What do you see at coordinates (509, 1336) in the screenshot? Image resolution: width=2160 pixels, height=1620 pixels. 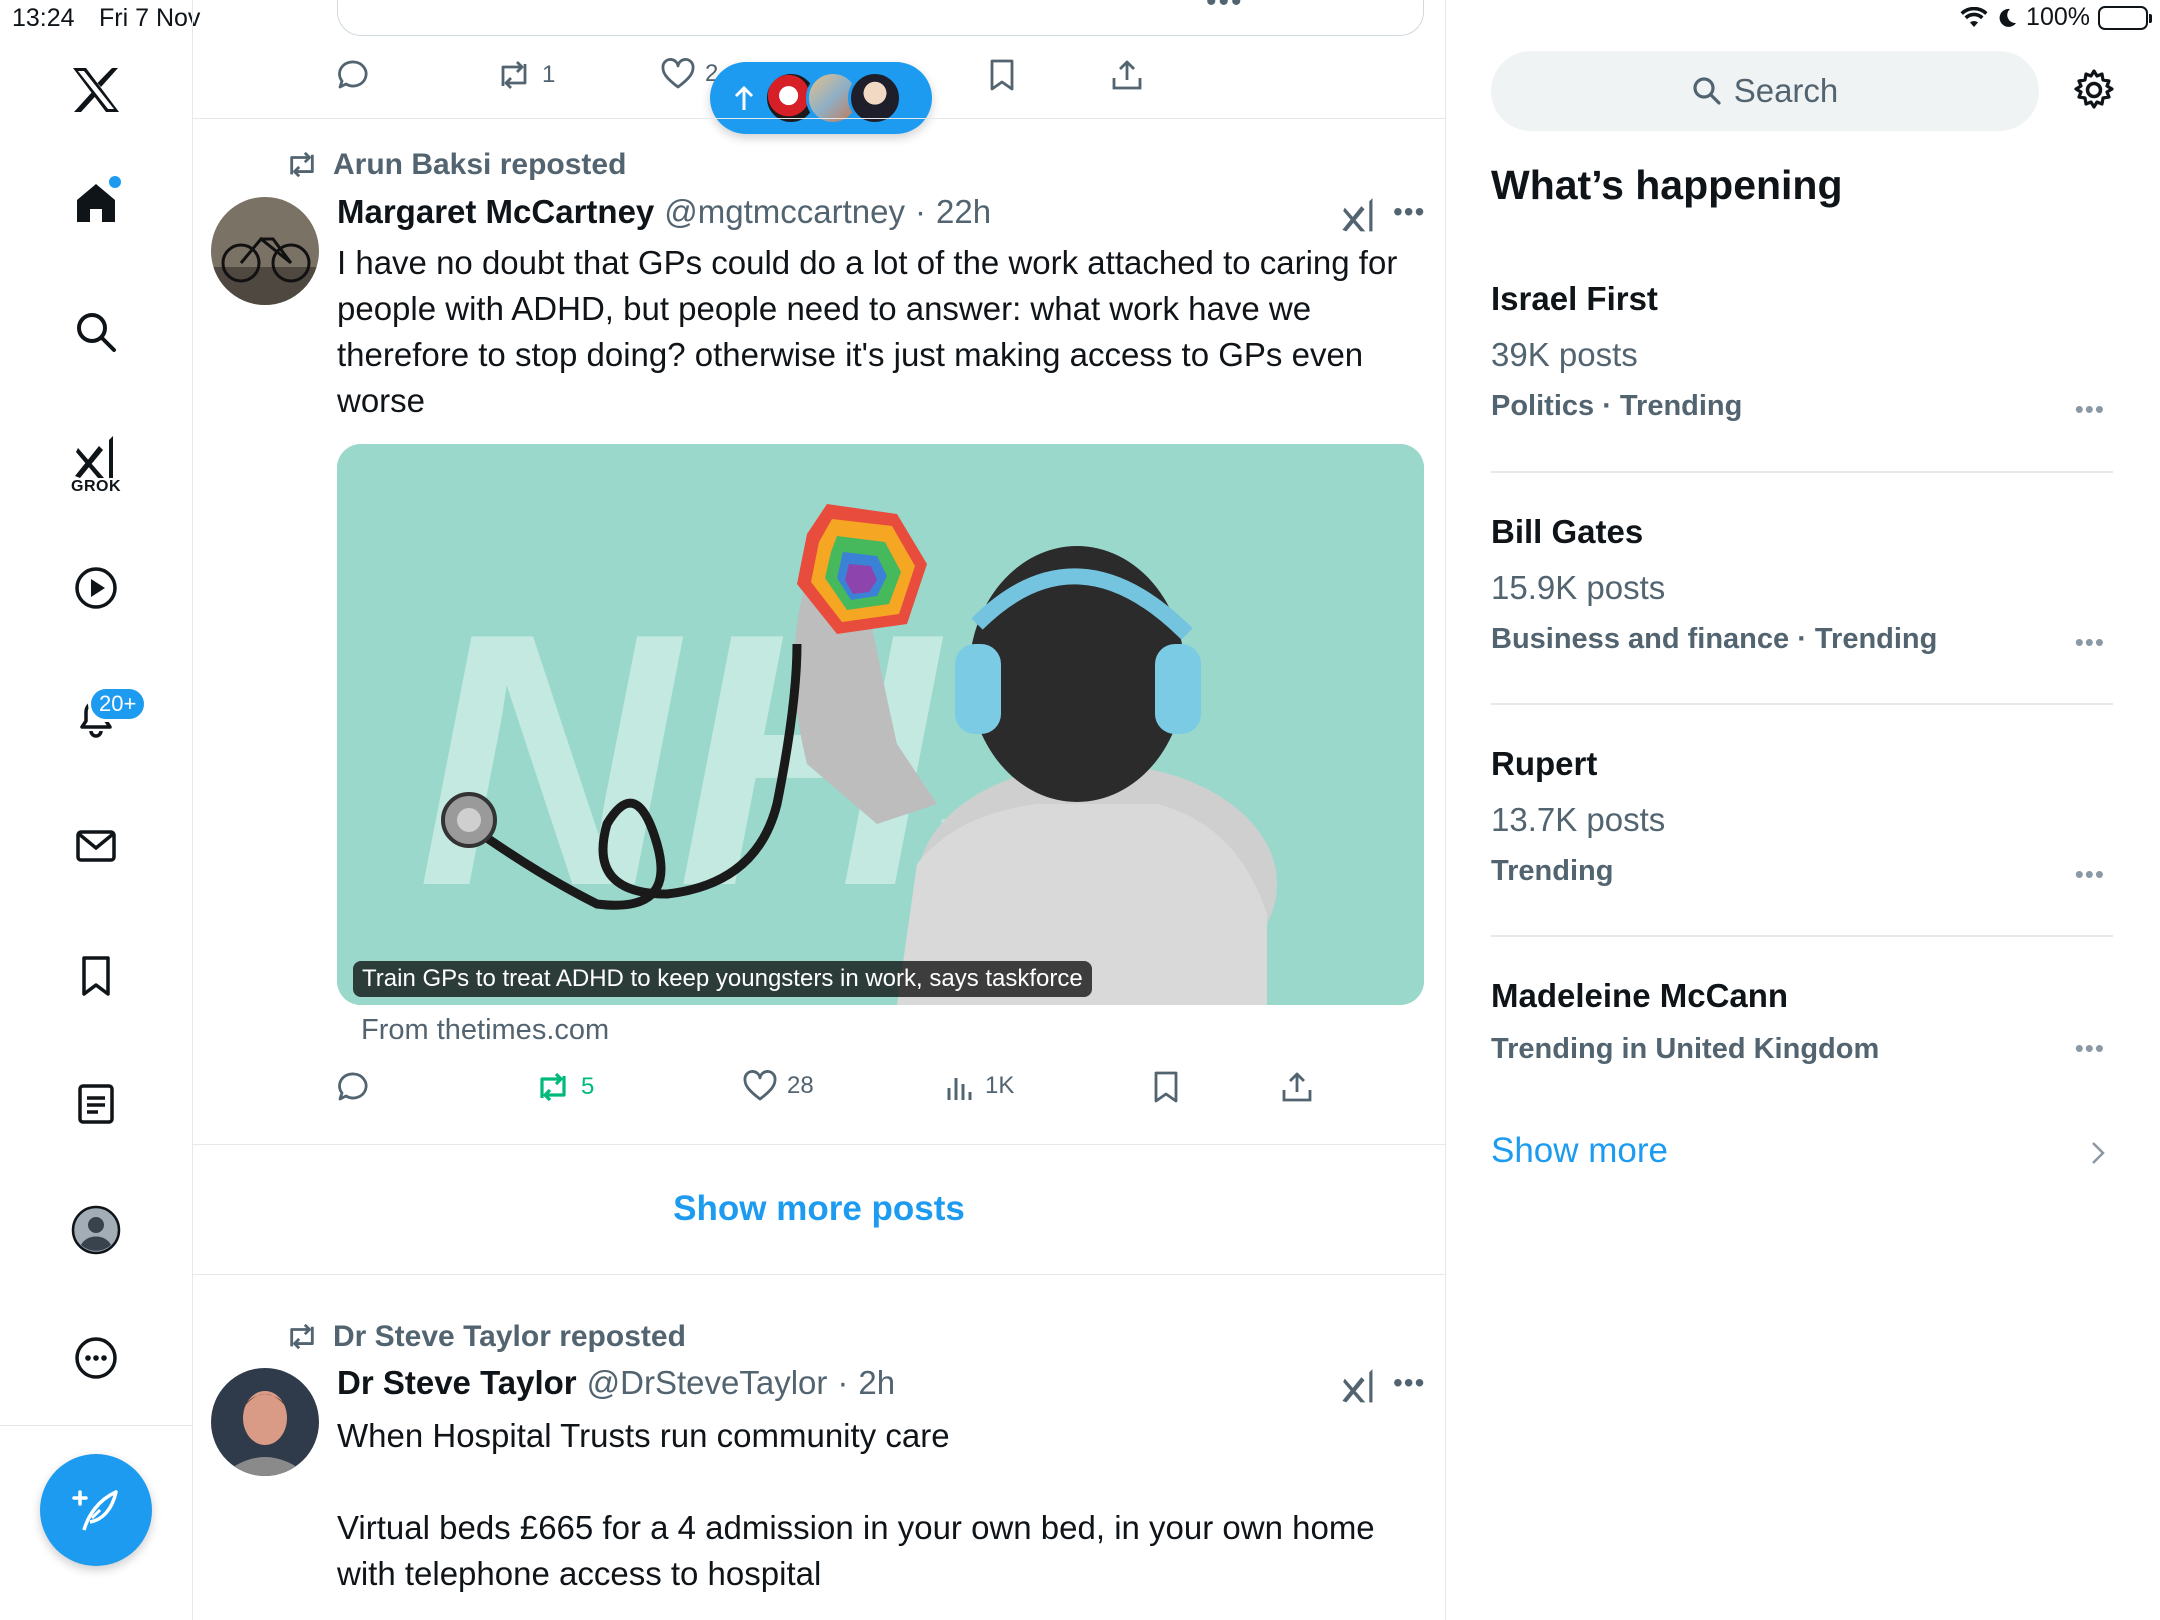 I see `repost-by: Dr Steve Taylor reposted` at bounding box center [509, 1336].